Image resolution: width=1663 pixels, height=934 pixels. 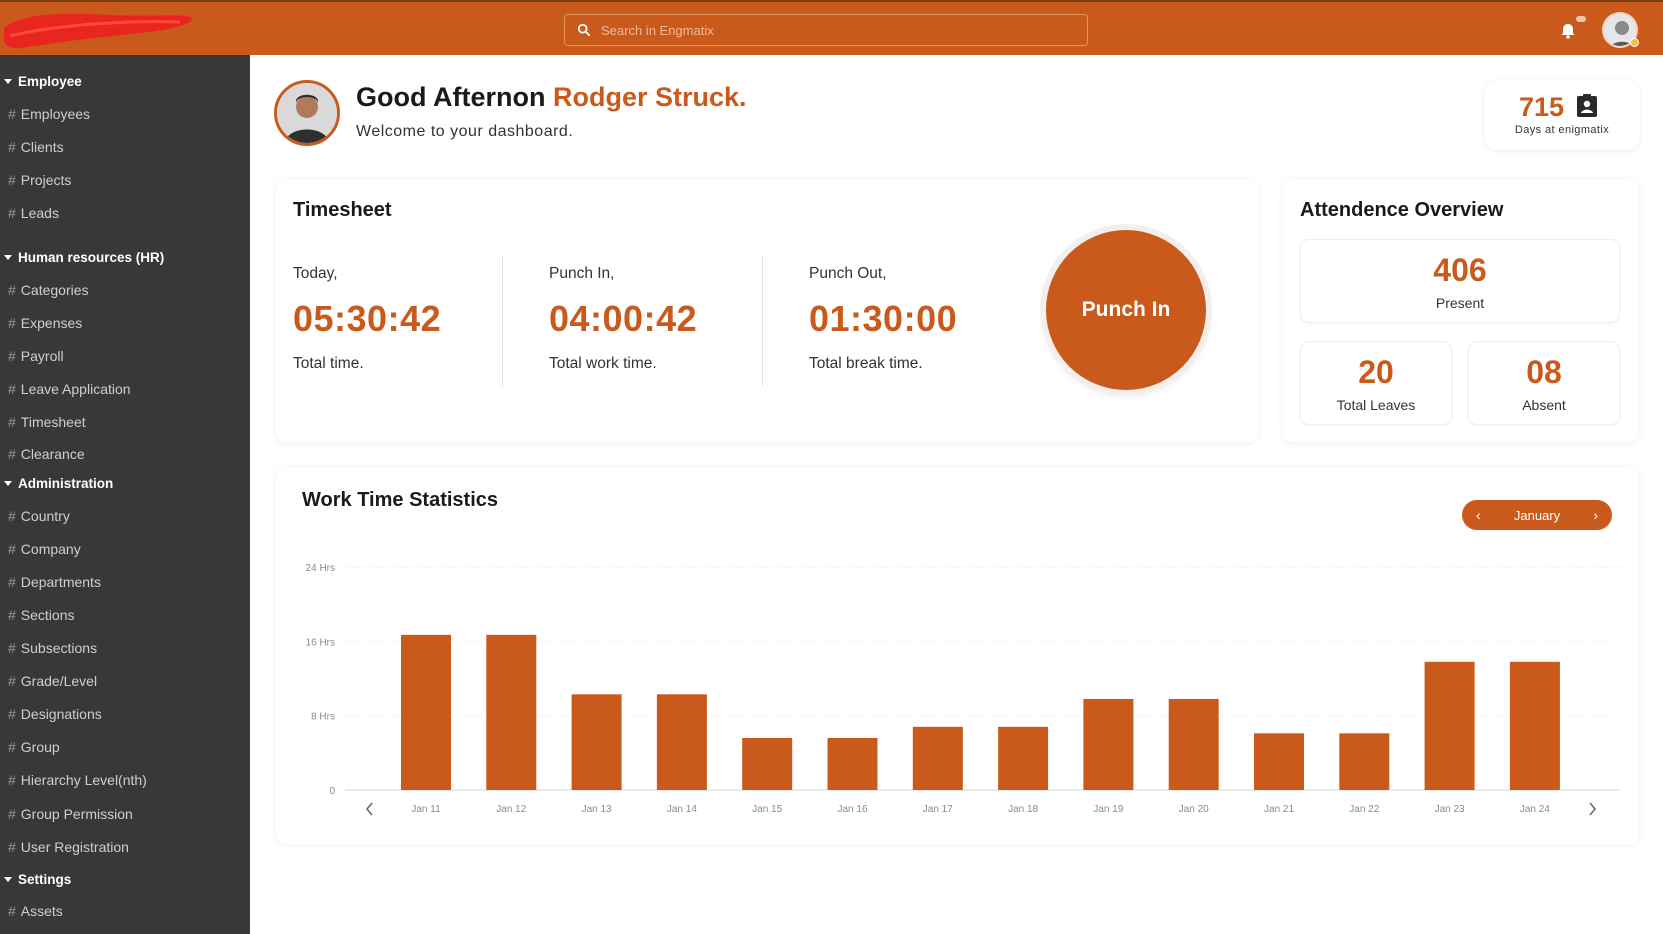 What do you see at coordinates (1108, 809) in the screenshot?
I see `x-tick-label: Jan 19` at bounding box center [1108, 809].